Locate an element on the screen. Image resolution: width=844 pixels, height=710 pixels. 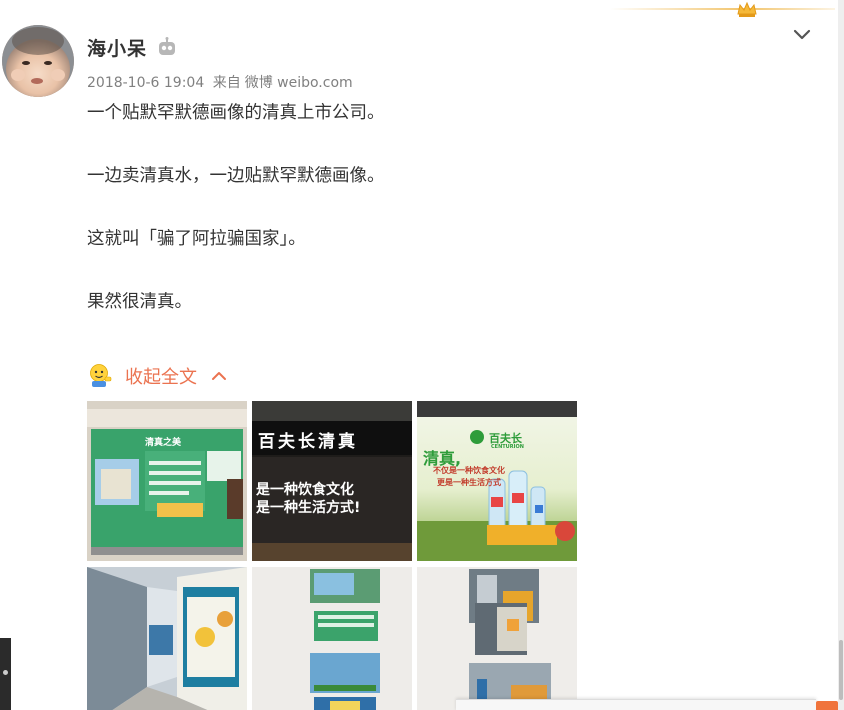
username: 海小呆 is located at coordinates (117, 47).